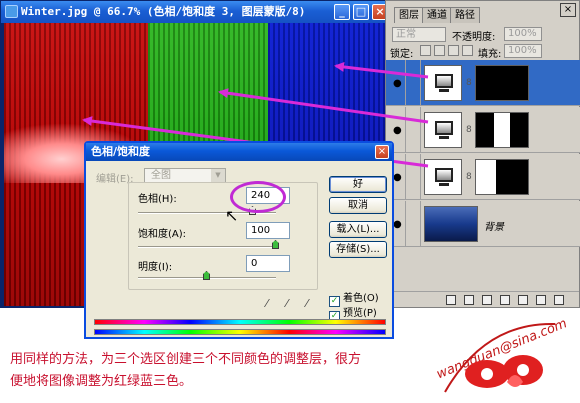 The image size is (580, 403). I want to click on layer-row-background: ● 背景, so click(483, 224).